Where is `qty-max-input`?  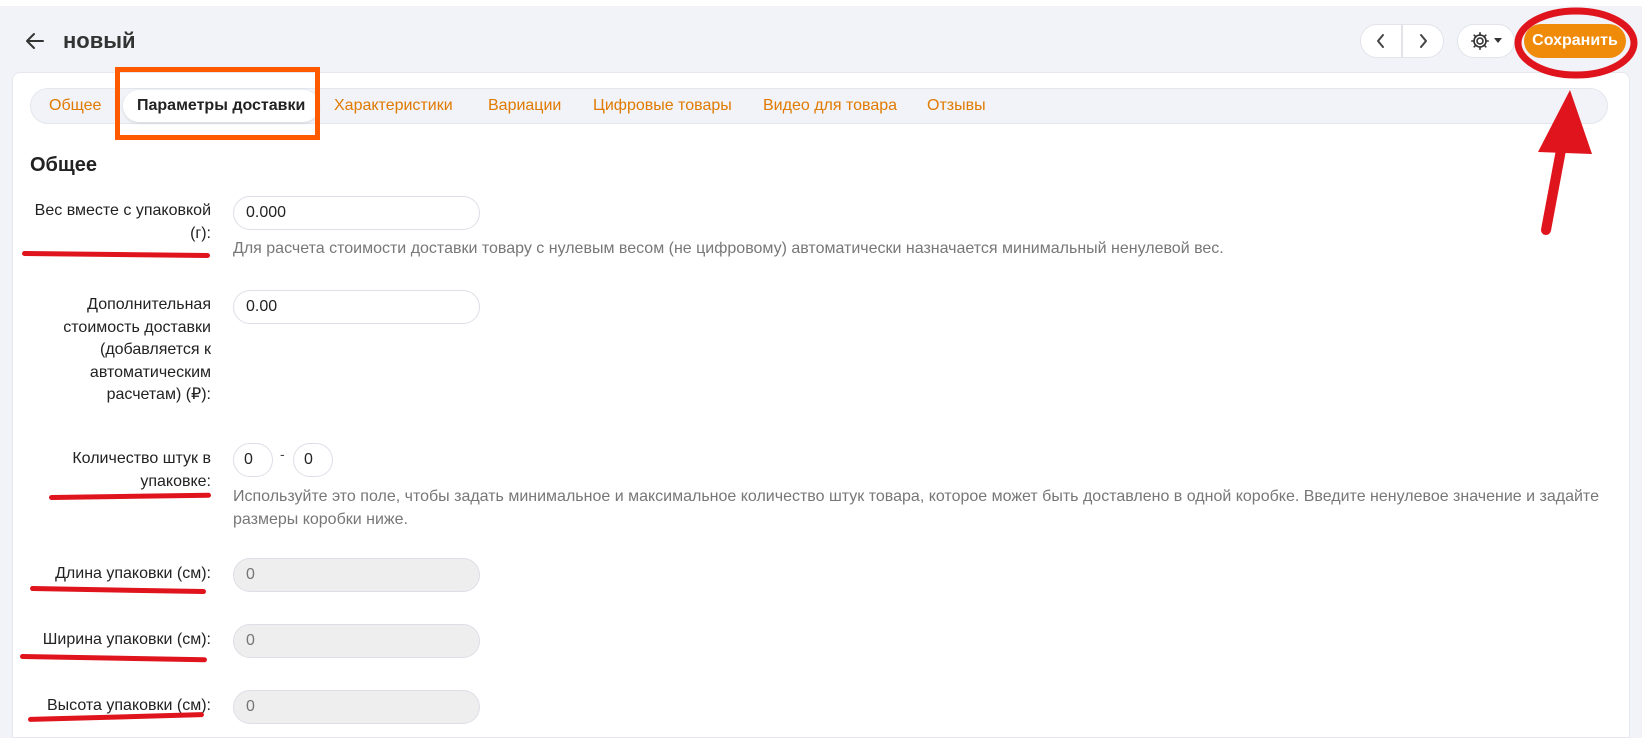 qty-max-input is located at coordinates (313, 460).